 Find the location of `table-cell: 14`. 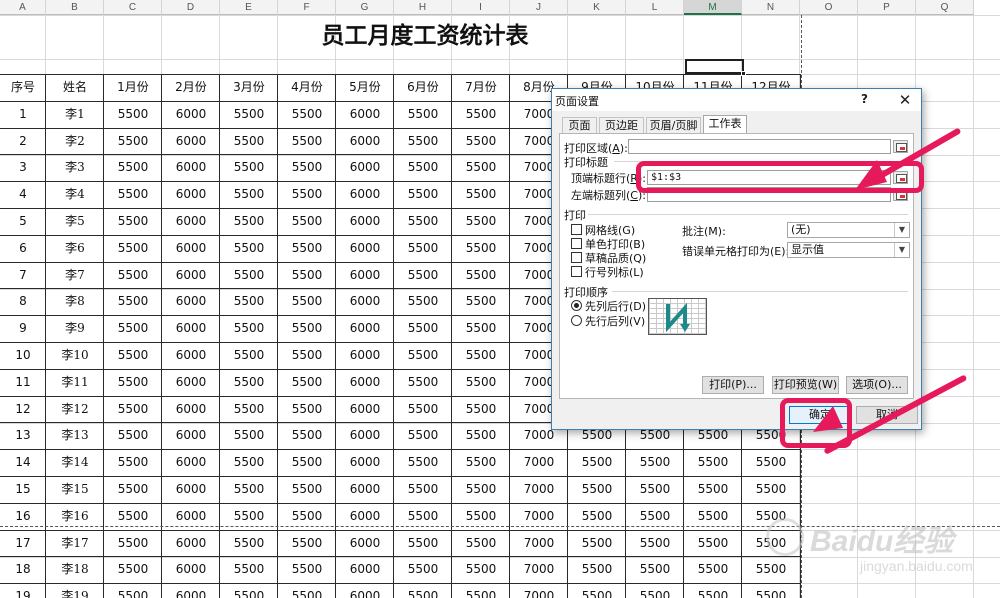

table-cell: 14 is located at coordinates (23, 462).